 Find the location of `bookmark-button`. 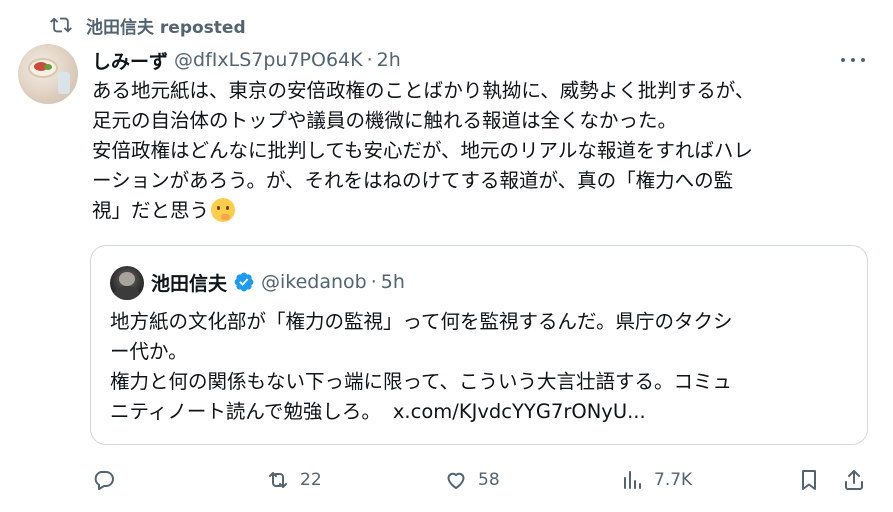

bookmark-button is located at coordinates (809, 480).